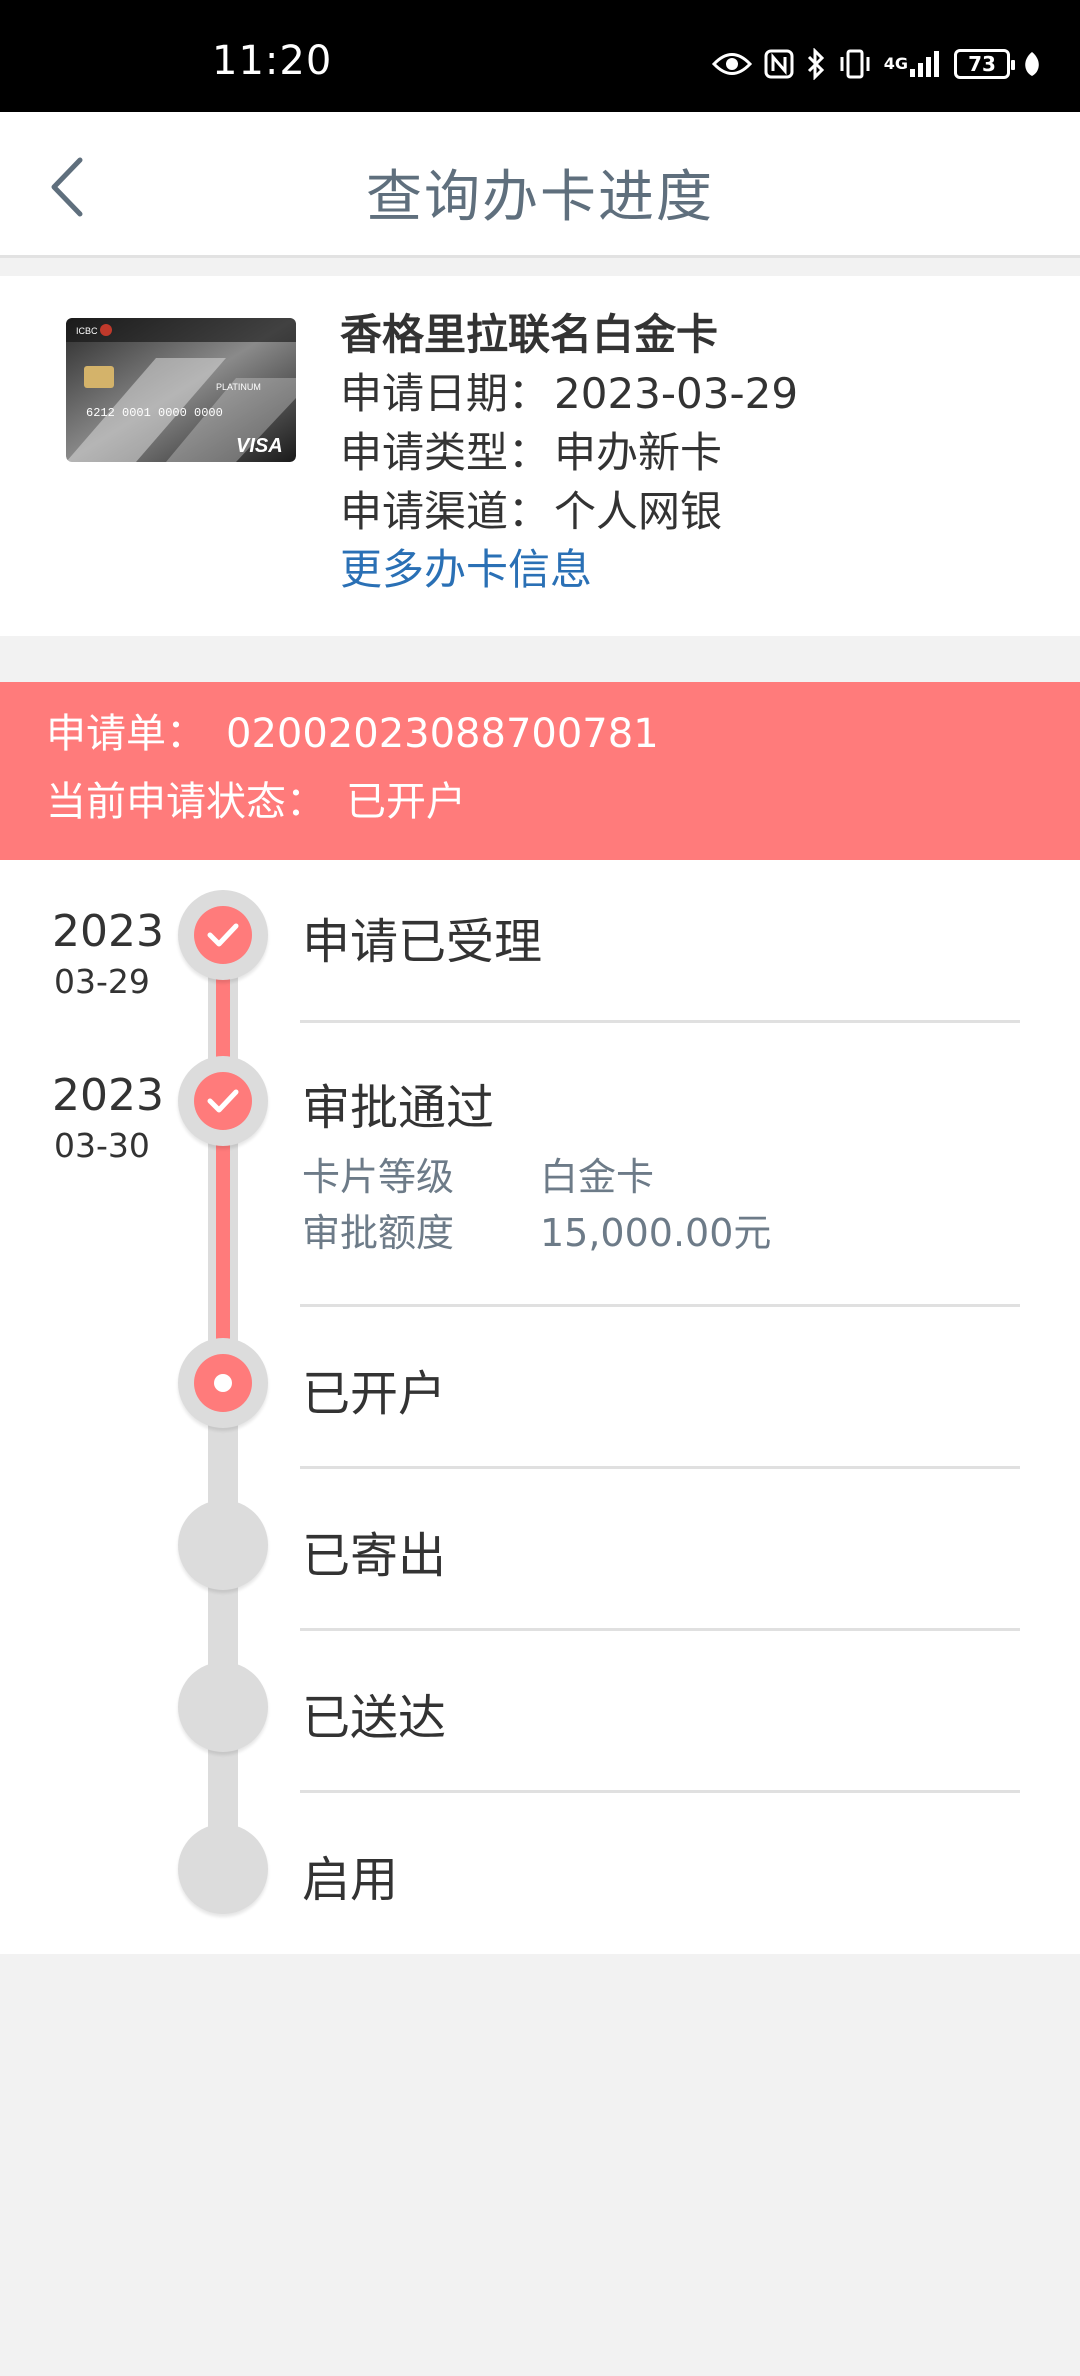 The image size is (1080, 2376). Describe the element at coordinates (223, 1157) in the screenshot. I see `timeline-progress-track` at that location.